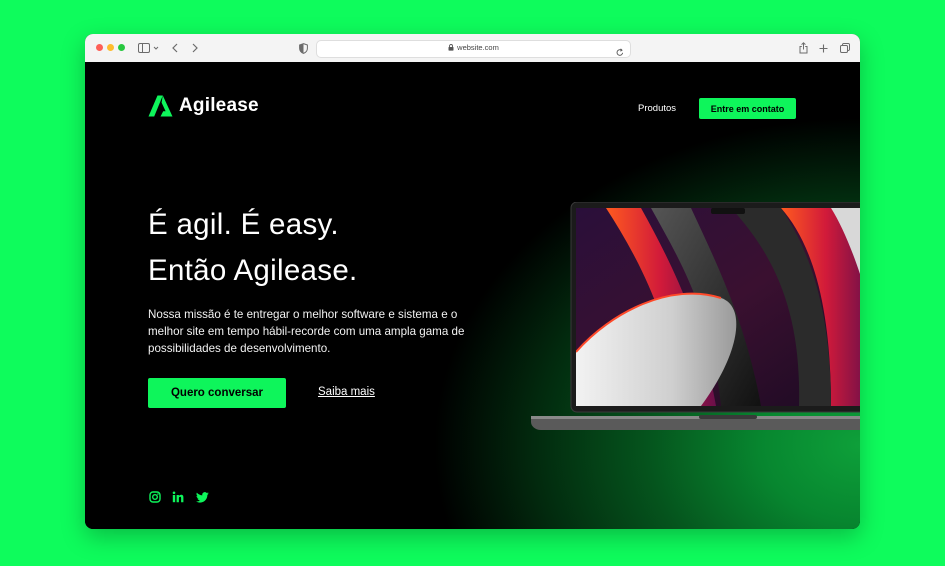 The image size is (945, 566). I want to click on browser-toolbar: website.com, so click(472, 48).